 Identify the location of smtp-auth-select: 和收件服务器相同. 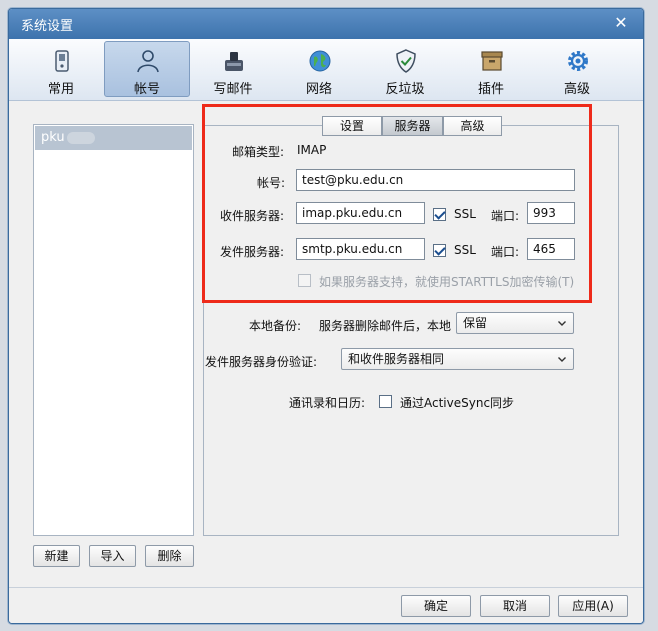
(457, 359).